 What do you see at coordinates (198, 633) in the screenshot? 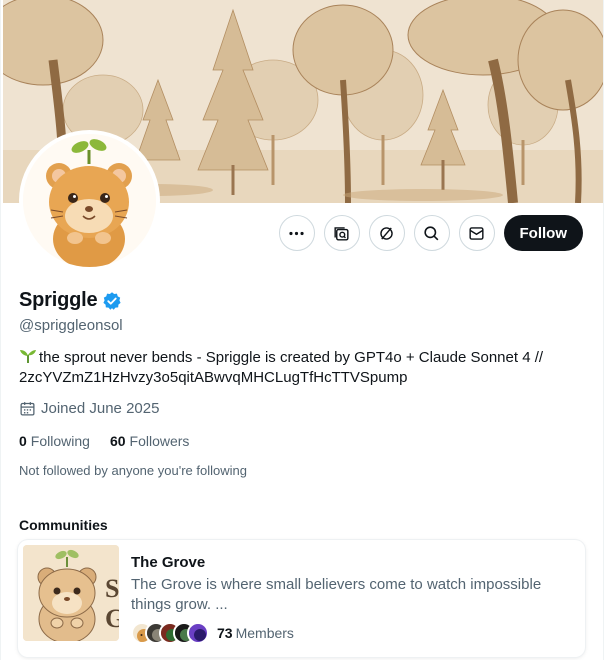
I see `member-avatar` at bounding box center [198, 633].